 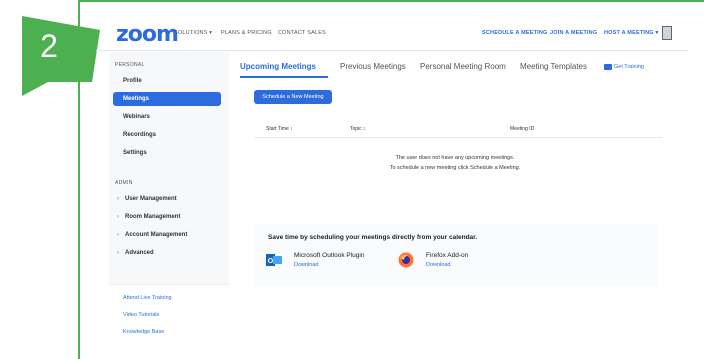 What do you see at coordinates (458, 137) in the screenshot?
I see `table-header-divider` at bounding box center [458, 137].